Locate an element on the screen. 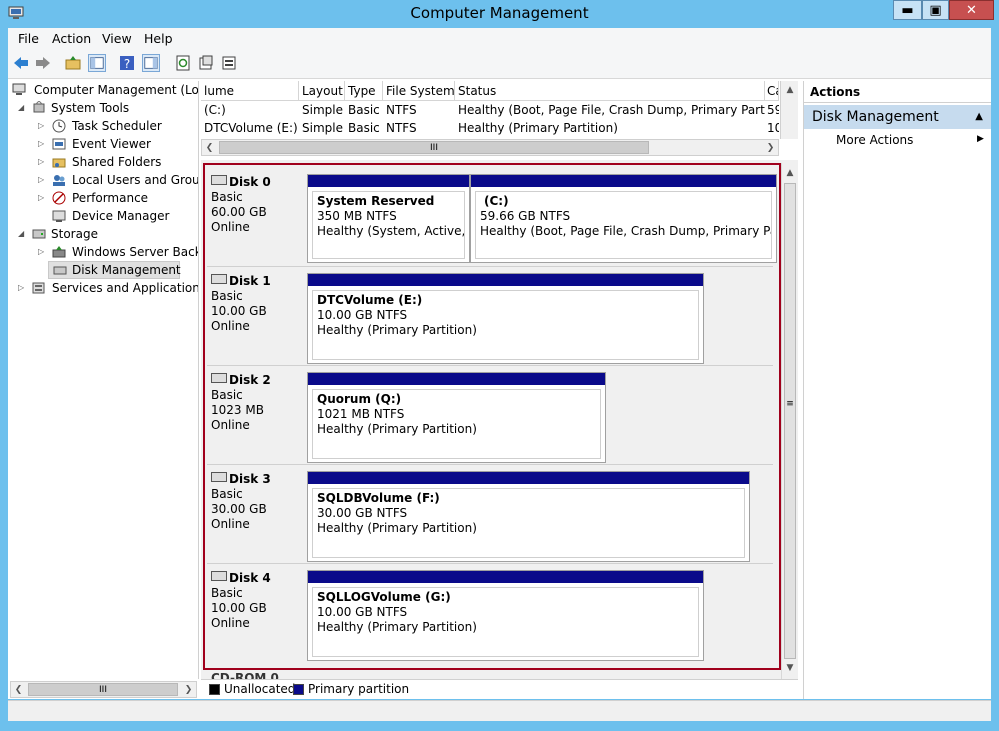 This screenshot has height=731, width=999. event-viewer-icon is located at coordinates (59, 144).